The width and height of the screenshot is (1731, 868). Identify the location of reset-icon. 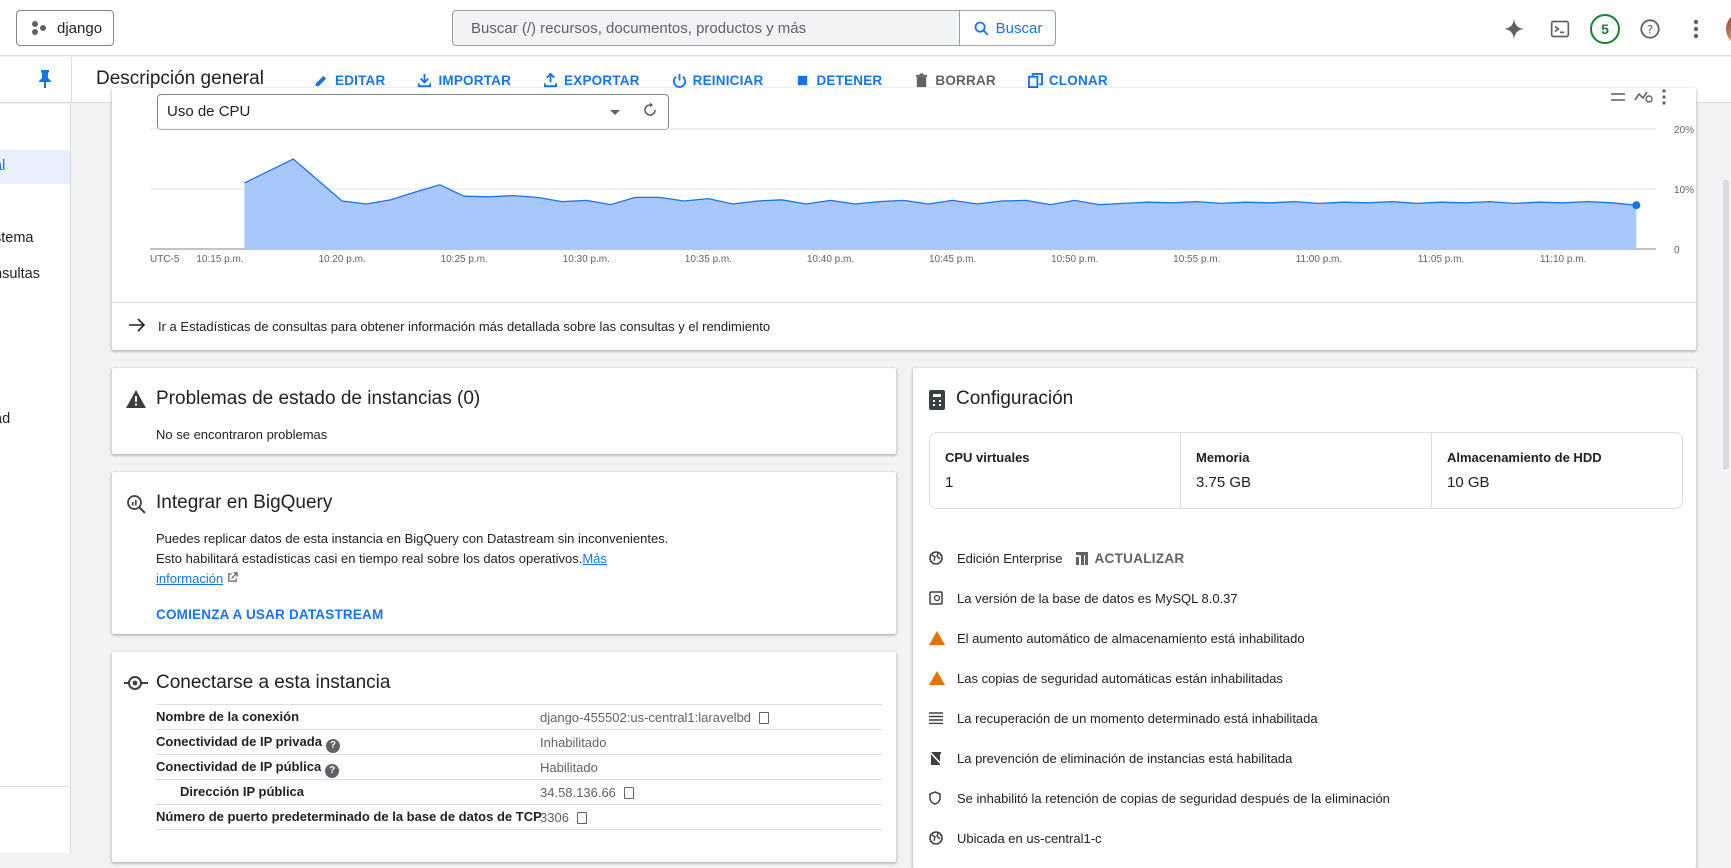
(650, 112).